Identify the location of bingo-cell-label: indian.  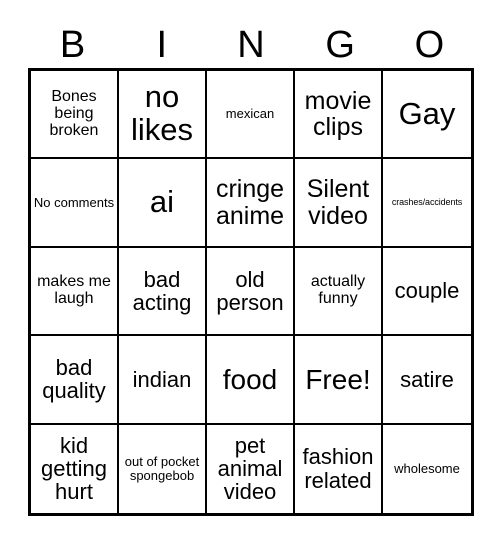
(162, 379).